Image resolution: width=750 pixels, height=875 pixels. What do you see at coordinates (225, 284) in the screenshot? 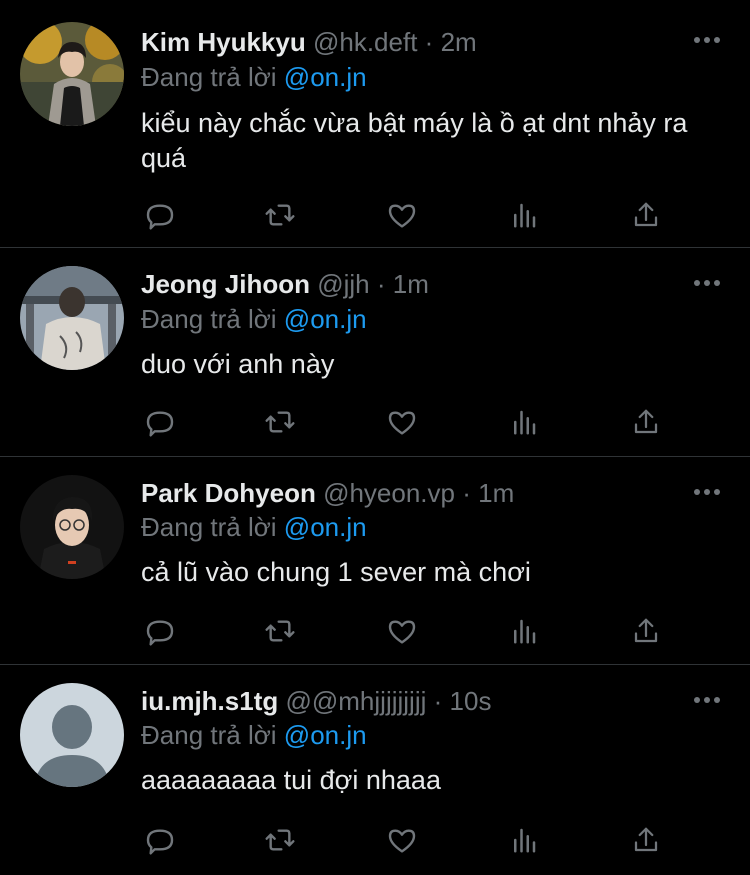
I see `display-name: Jeong Jihoon` at bounding box center [225, 284].